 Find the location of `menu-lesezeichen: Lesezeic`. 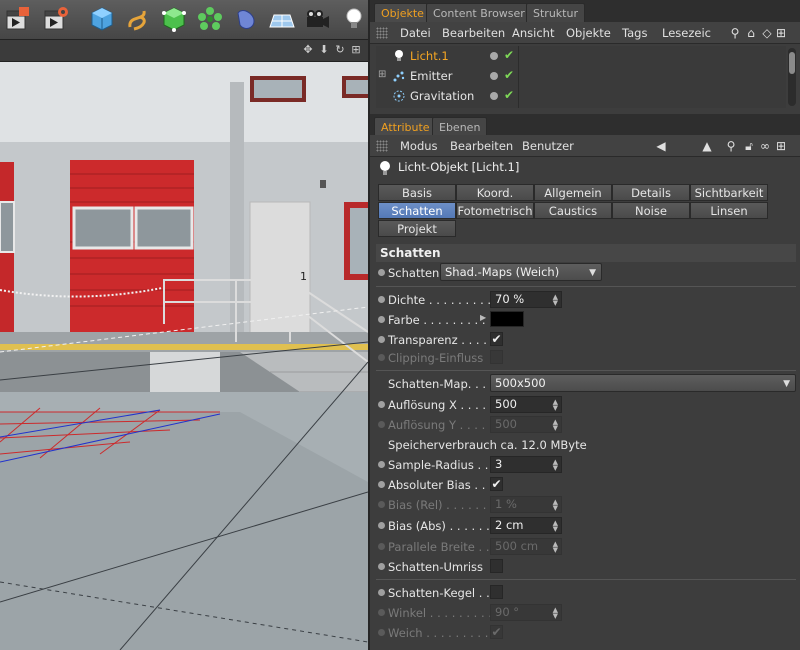

menu-lesezeichen: Lesezeic is located at coordinates (686, 33).